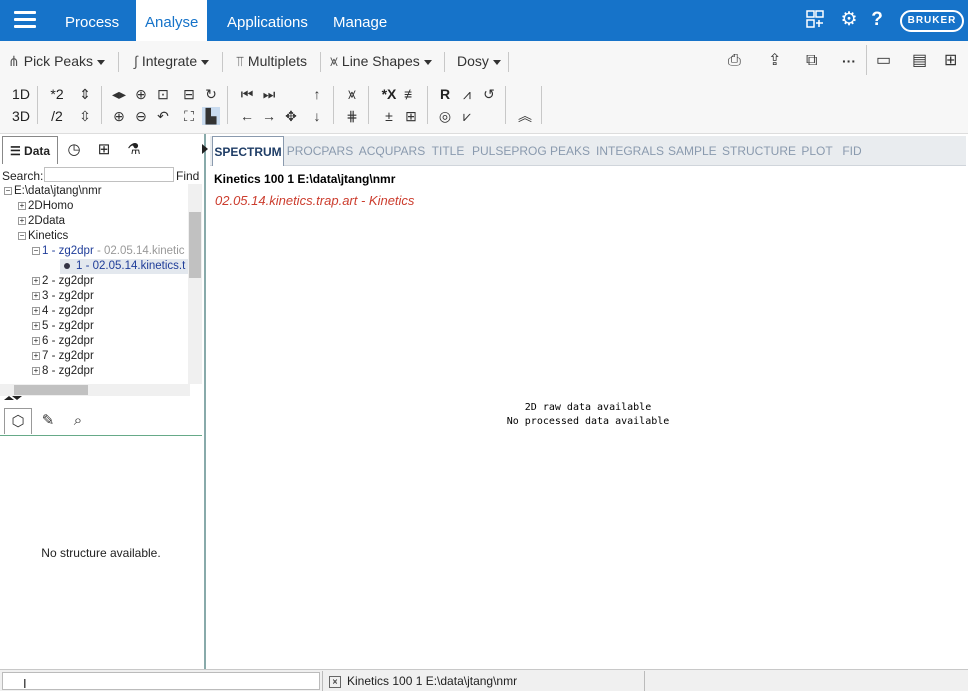  What do you see at coordinates (57, 94) in the screenshot?
I see `scale-times-two-button: *2` at bounding box center [57, 94].